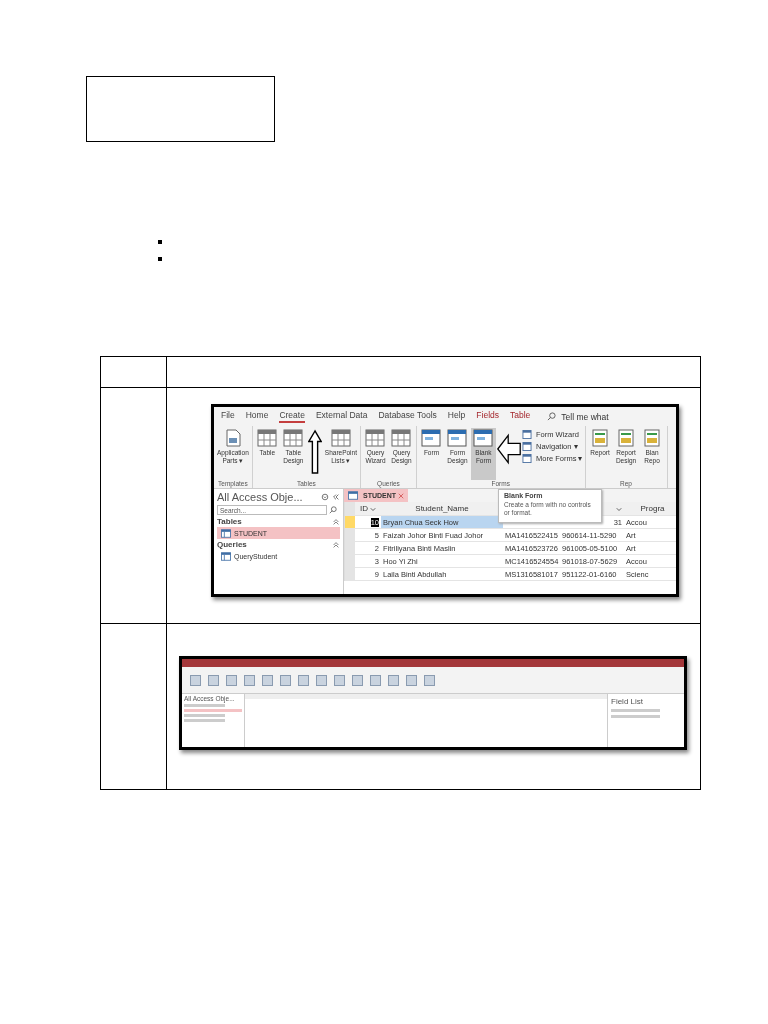 Image resolution: width=768 pixels, height=1024 pixels. Describe the element at coordinates (350, 508) in the screenshot. I see `select-all-cell` at that location.